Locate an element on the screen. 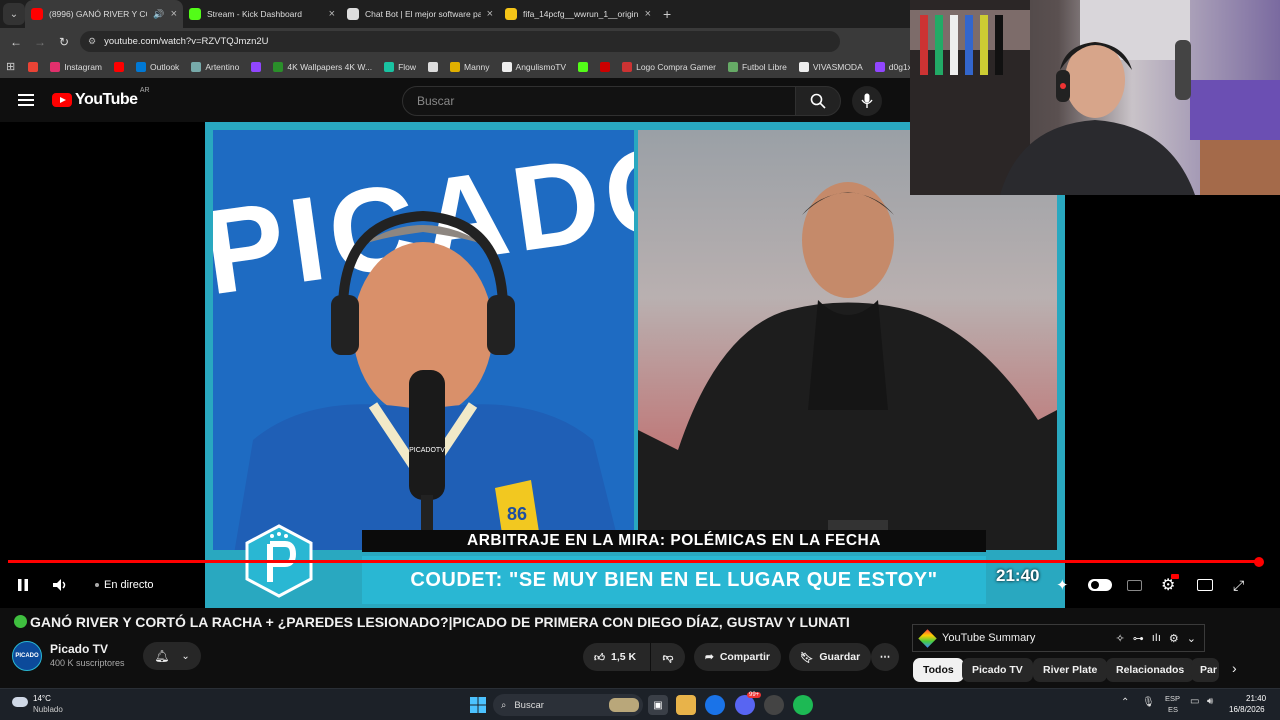 This screenshot has width=1280, height=720. more-actions-button: ⋯ is located at coordinates (885, 657).